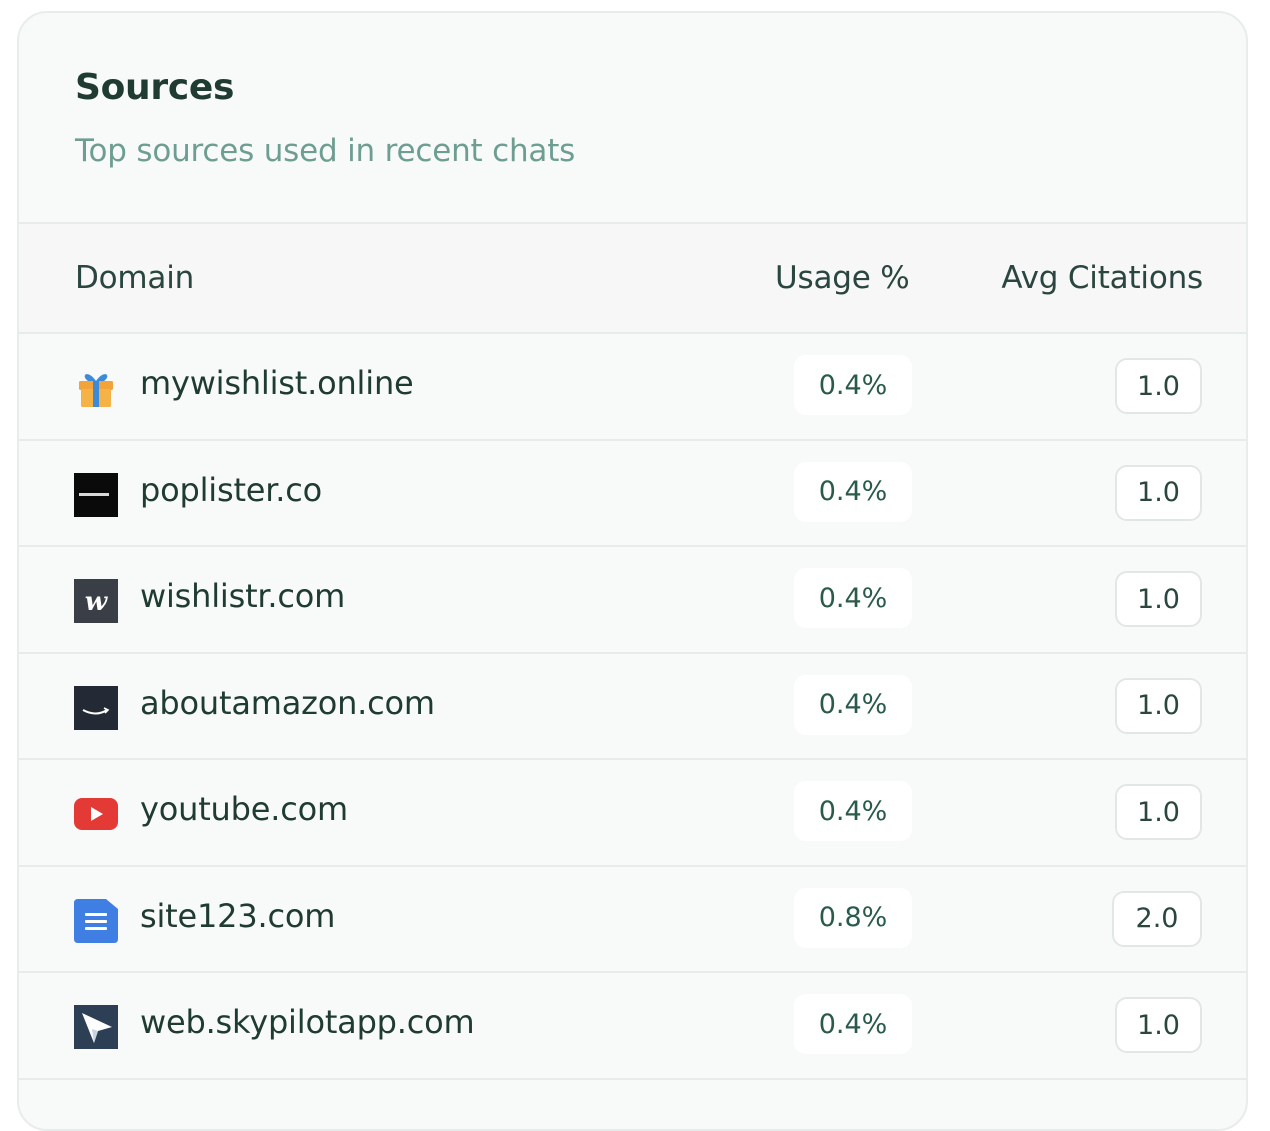 This screenshot has height=1131, width=1270. I want to click on domain-name: youtube.com, so click(244, 809).